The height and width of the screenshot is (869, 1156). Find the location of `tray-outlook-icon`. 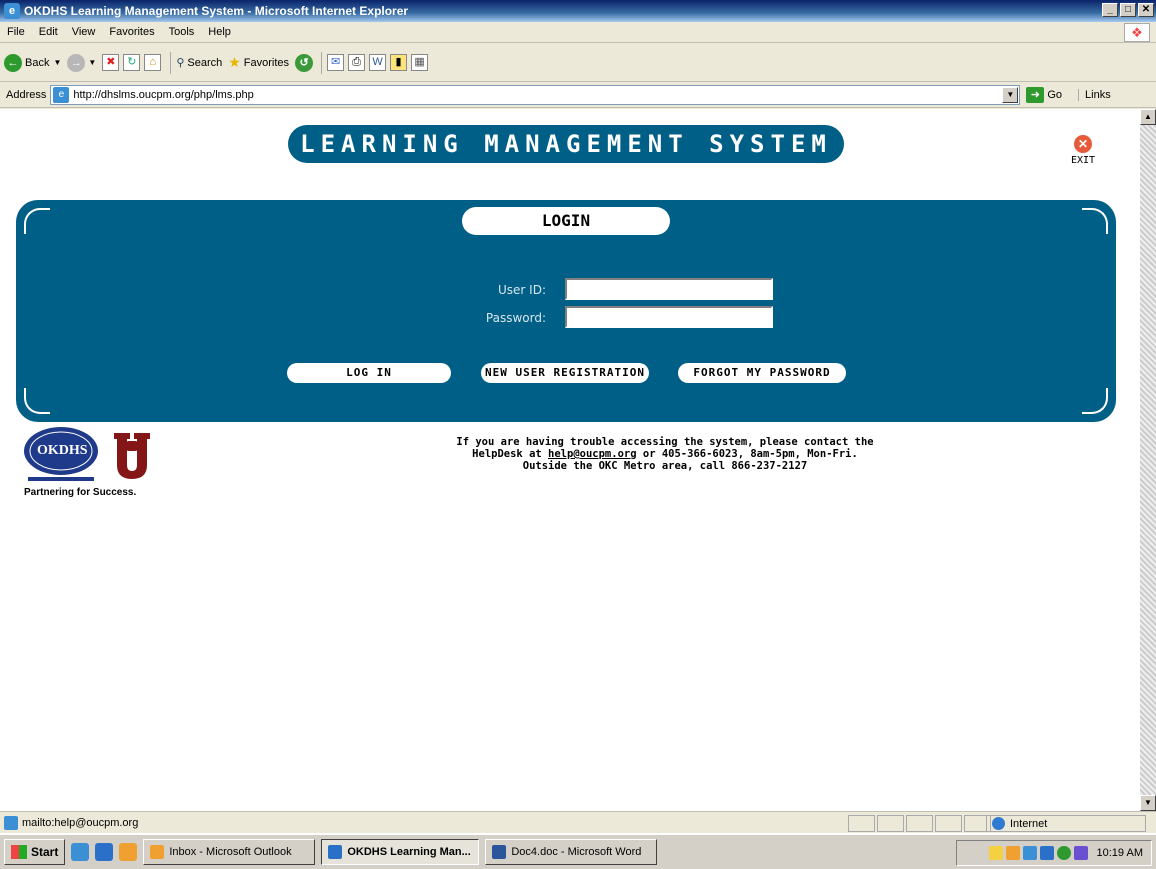

tray-outlook-icon is located at coordinates (1012, 853).